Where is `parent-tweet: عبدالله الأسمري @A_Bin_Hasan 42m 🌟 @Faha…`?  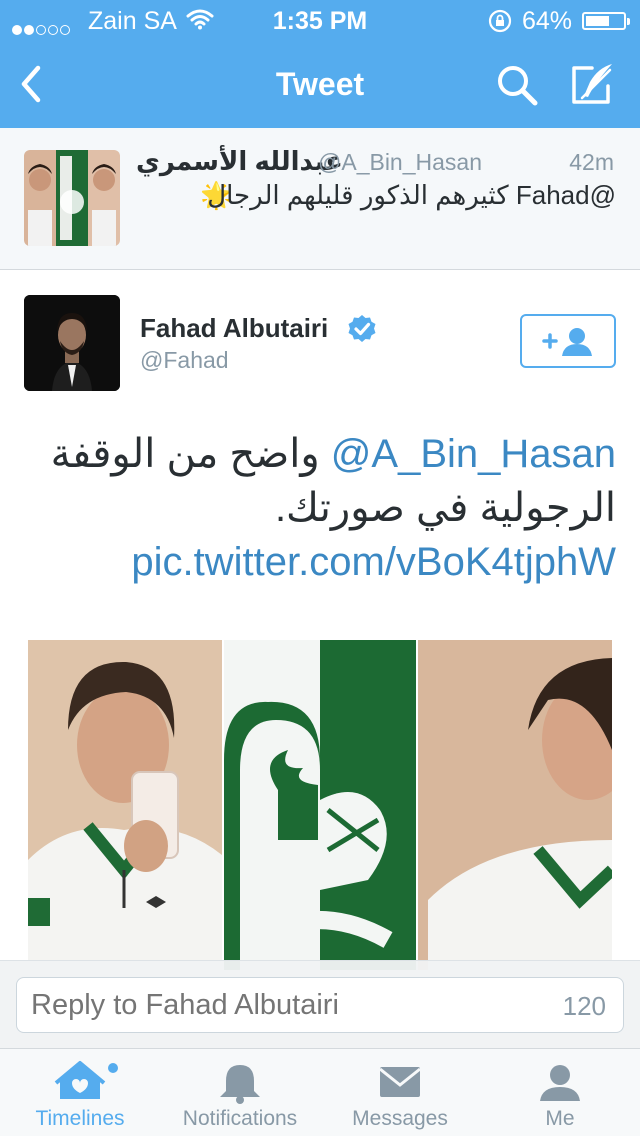 parent-tweet: عبدالله الأسمري @A_Bin_Hasan 42m 🌟 @Faha… is located at coordinates (320, 199).